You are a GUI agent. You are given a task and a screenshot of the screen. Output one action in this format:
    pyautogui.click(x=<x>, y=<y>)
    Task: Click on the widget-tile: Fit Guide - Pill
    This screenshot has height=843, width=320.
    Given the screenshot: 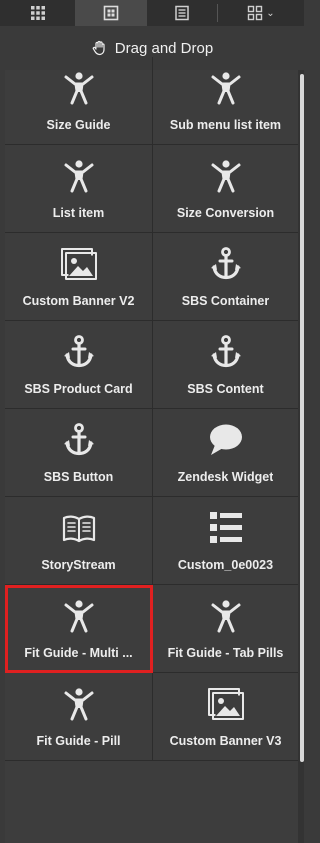 What is the action you would take?
    pyautogui.click(x=79, y=717)
    